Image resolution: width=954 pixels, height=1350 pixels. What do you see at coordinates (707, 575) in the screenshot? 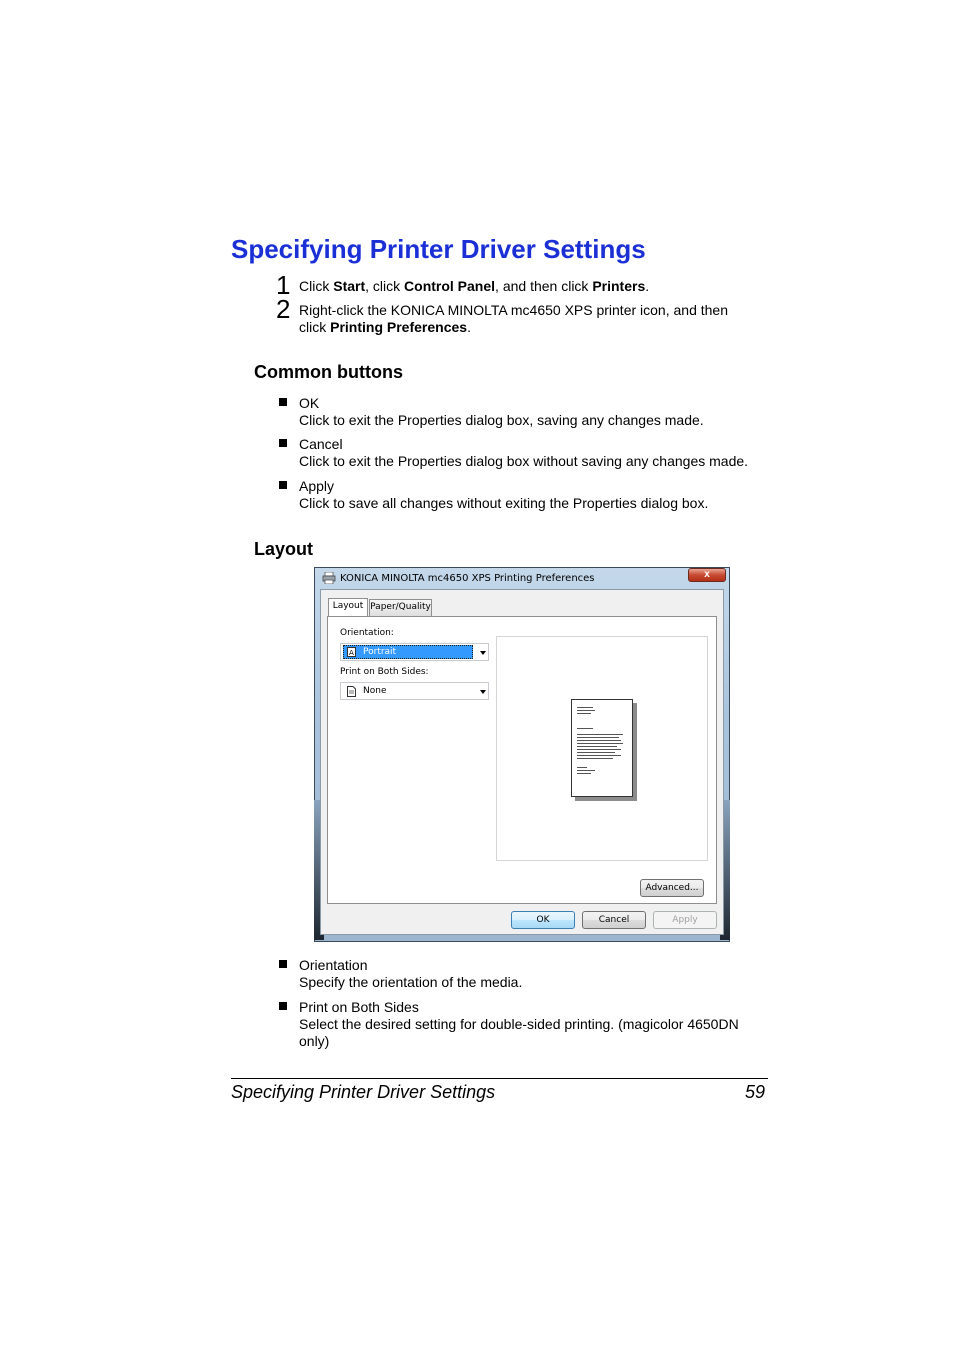
I see `close-button: x` at bounding box center [707, 575].